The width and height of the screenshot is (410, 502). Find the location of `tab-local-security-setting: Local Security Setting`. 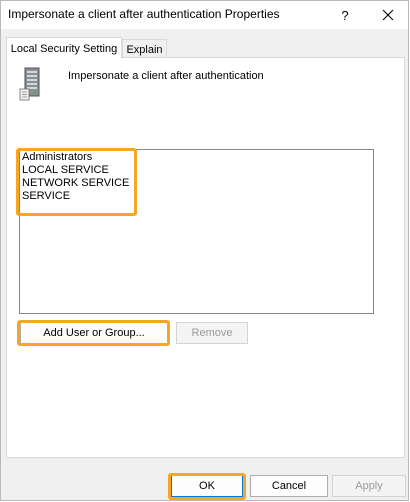

tab-local-security-setting: Local Security Setting is located at coordinates (64, 48).